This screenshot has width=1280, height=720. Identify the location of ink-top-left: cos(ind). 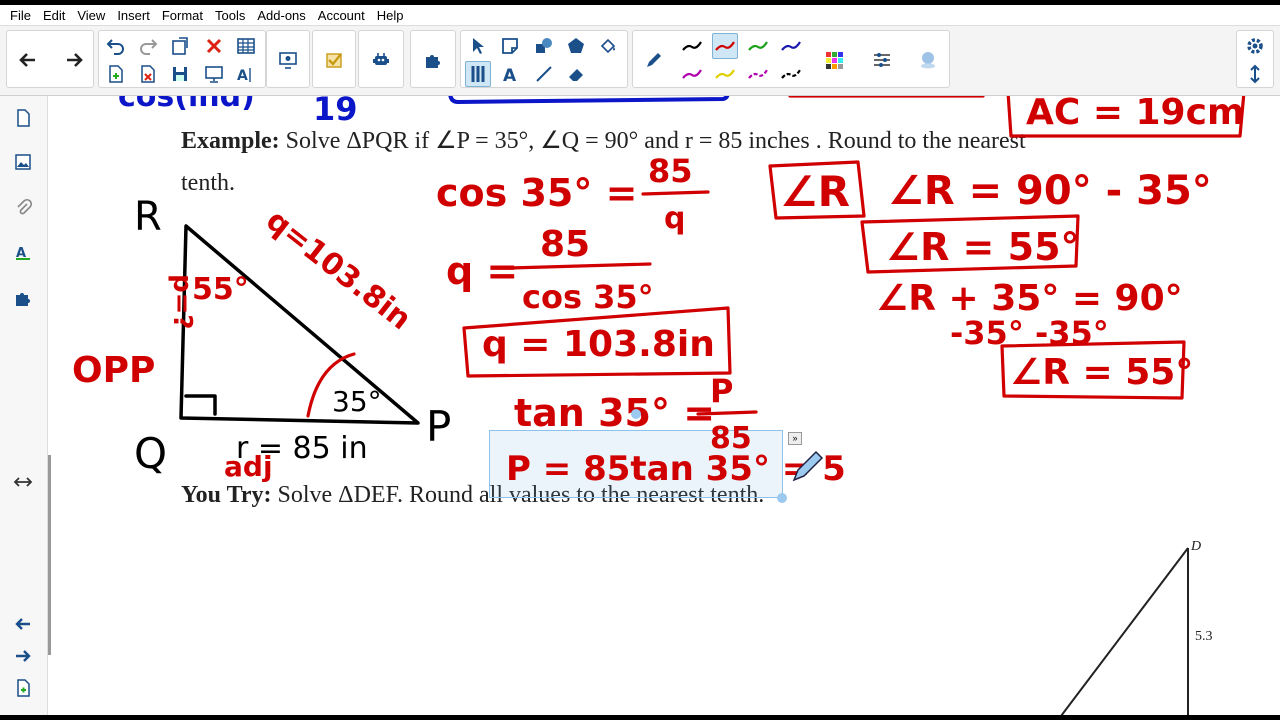
(186, 105).